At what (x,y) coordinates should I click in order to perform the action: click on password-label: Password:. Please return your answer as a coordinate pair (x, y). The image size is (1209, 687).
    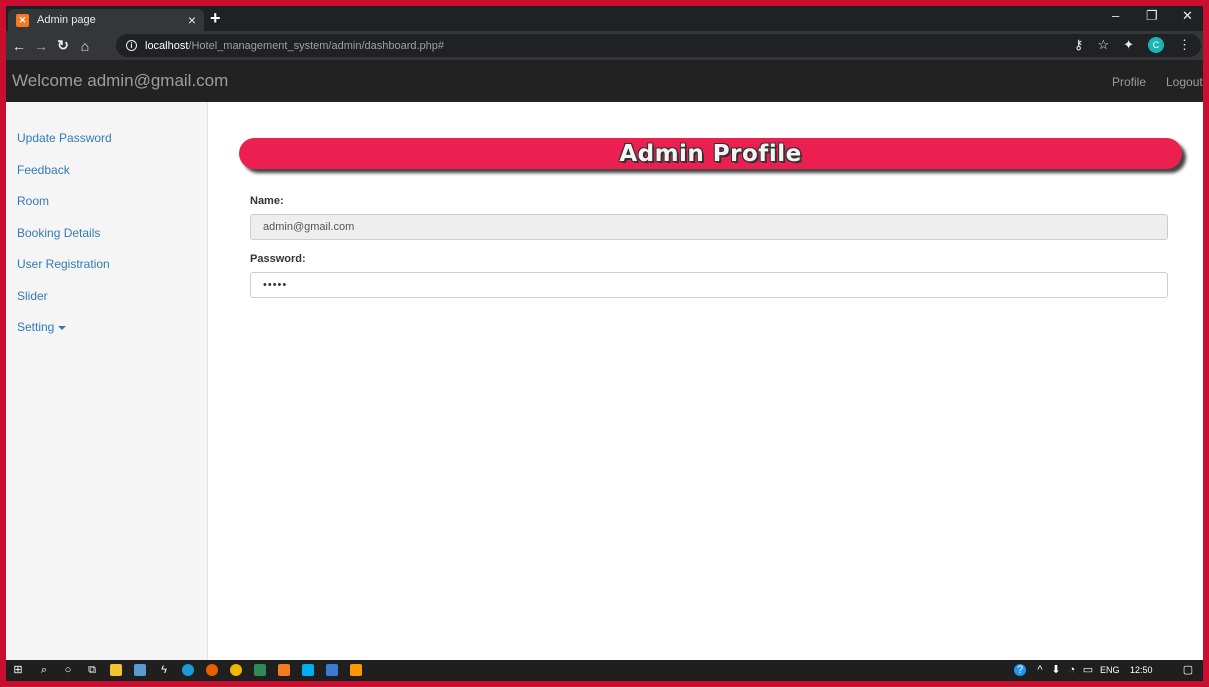
    Looking at the image, I should click on (278, 259).